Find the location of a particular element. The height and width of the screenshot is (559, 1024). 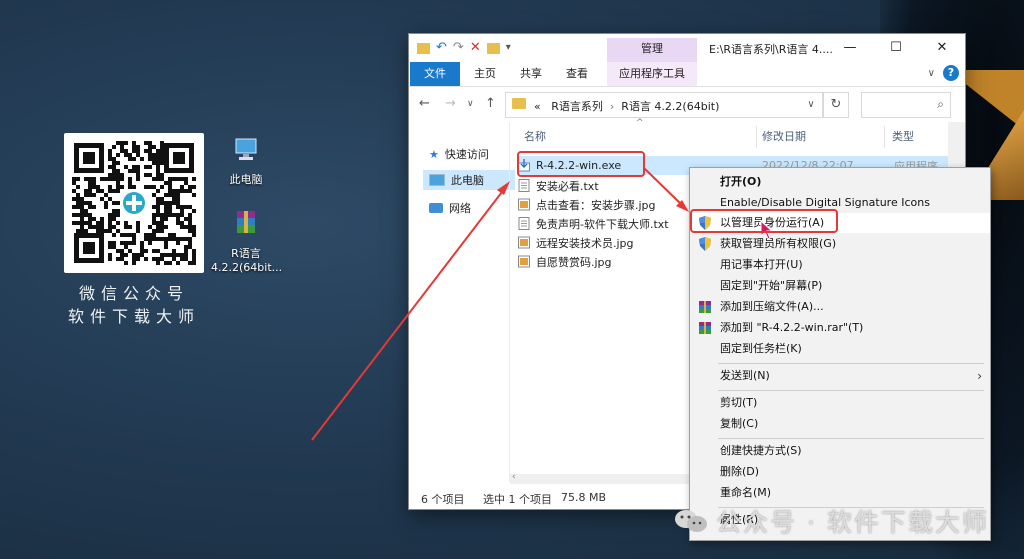

watermark: 公众号 · 软件下载大师 is located at coordinates (831, 521).